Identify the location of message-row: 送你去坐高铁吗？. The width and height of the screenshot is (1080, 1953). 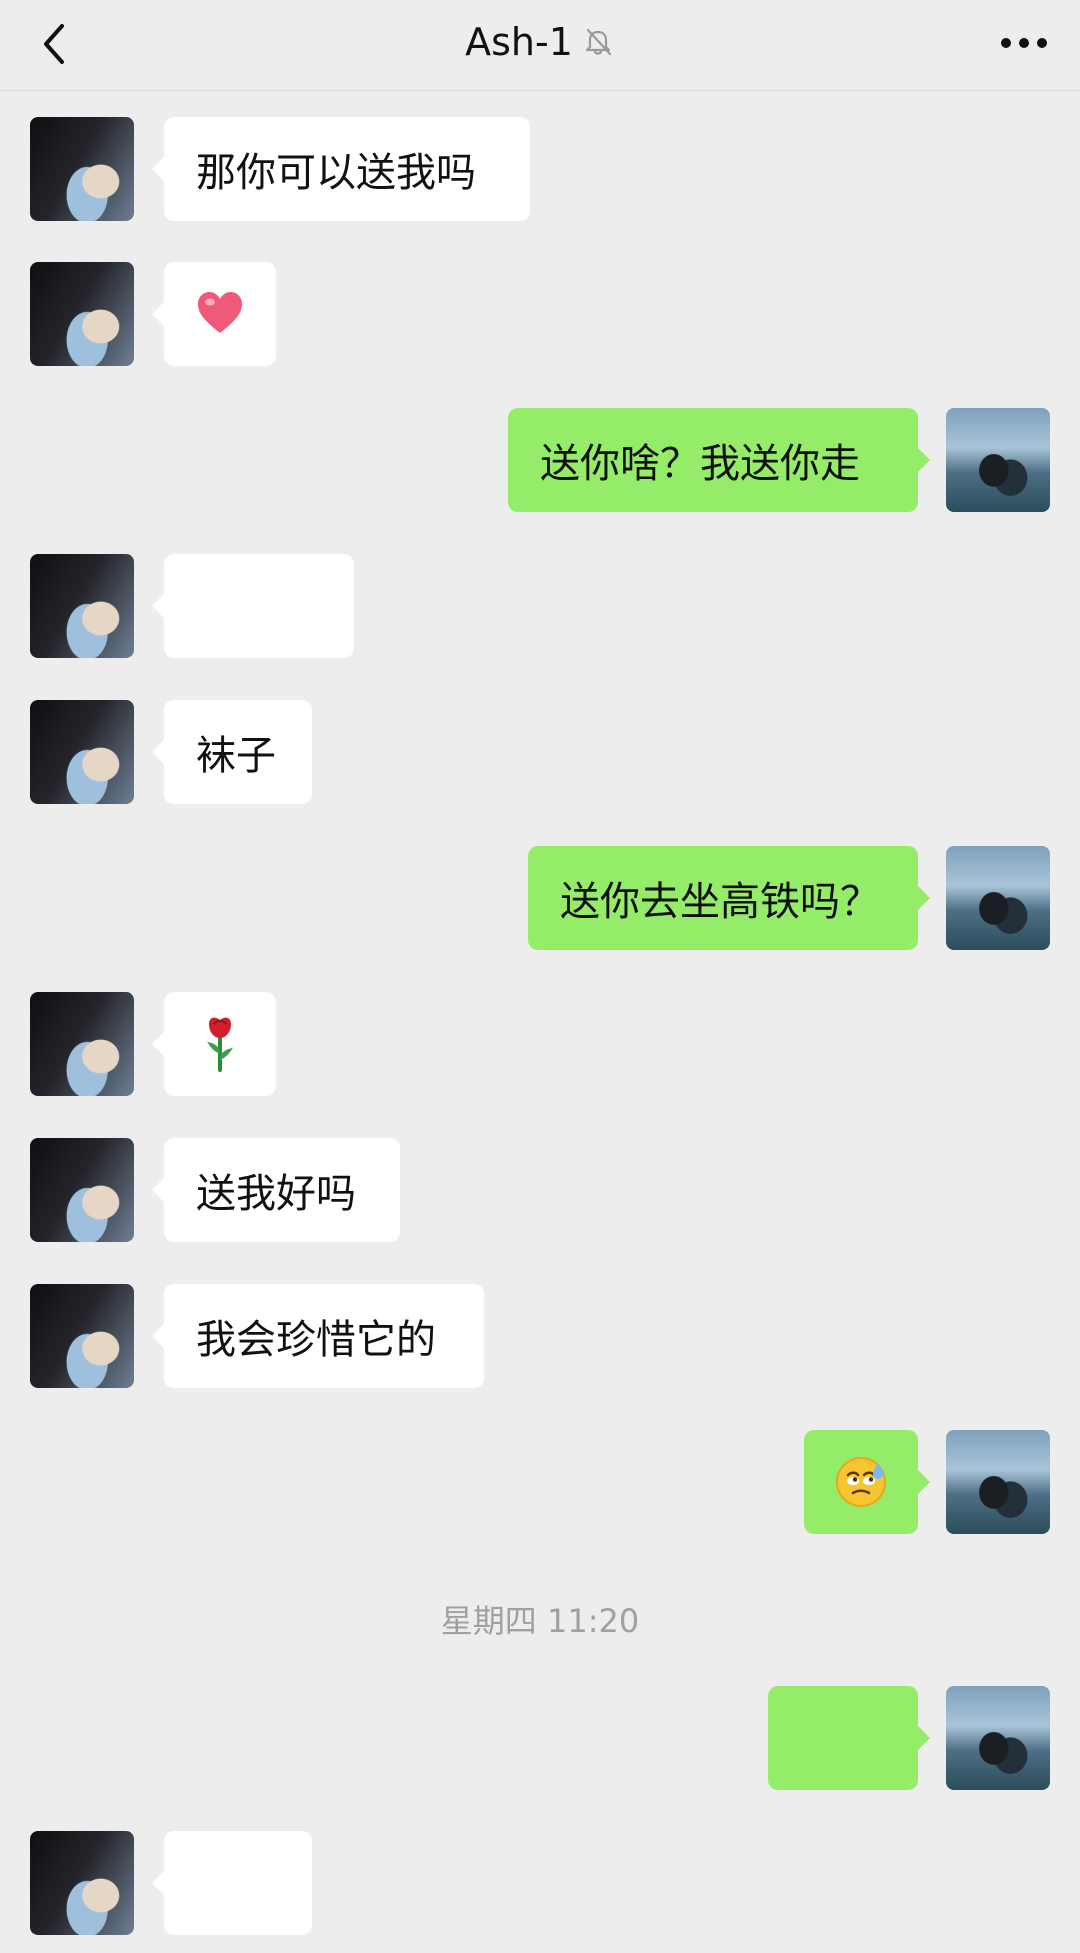
(540, 898).